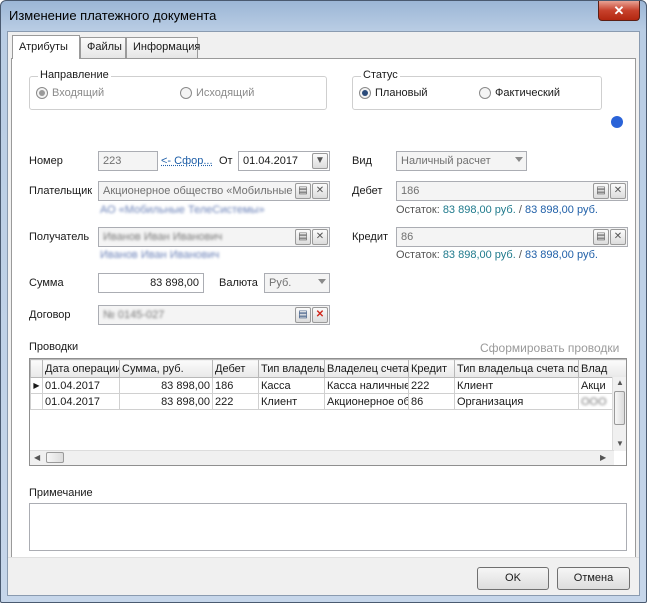 This screenshot has width=647, height=603. What do you see at coordinates (393, 93) in the screenshot?
I see `status-planned-radio: Плановый` at bounding box center [393, 93].